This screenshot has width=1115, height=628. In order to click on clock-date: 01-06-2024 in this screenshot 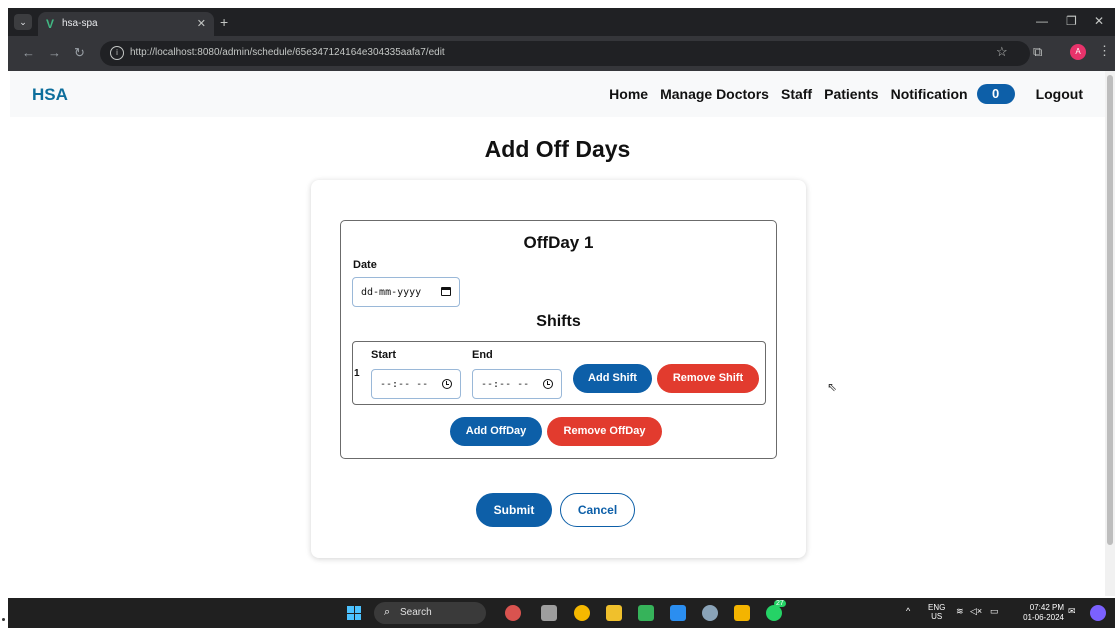, I will do `click(1043, 617)`.